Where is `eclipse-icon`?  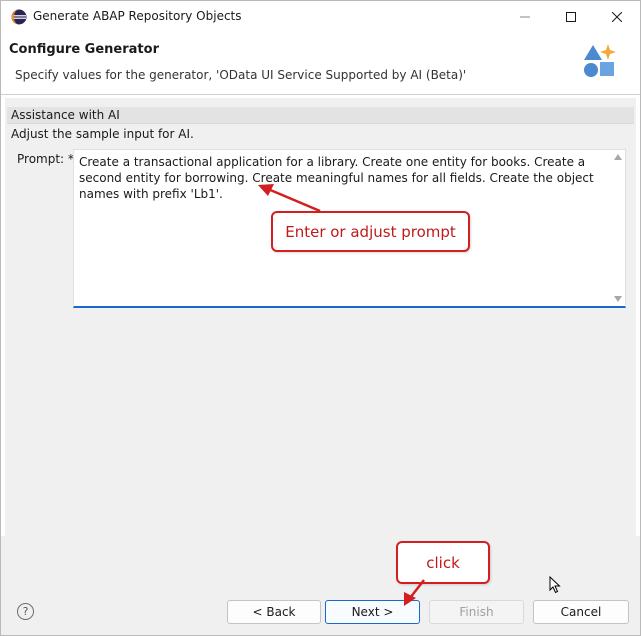 eclipse-icon is located at coordinates (19, 17).